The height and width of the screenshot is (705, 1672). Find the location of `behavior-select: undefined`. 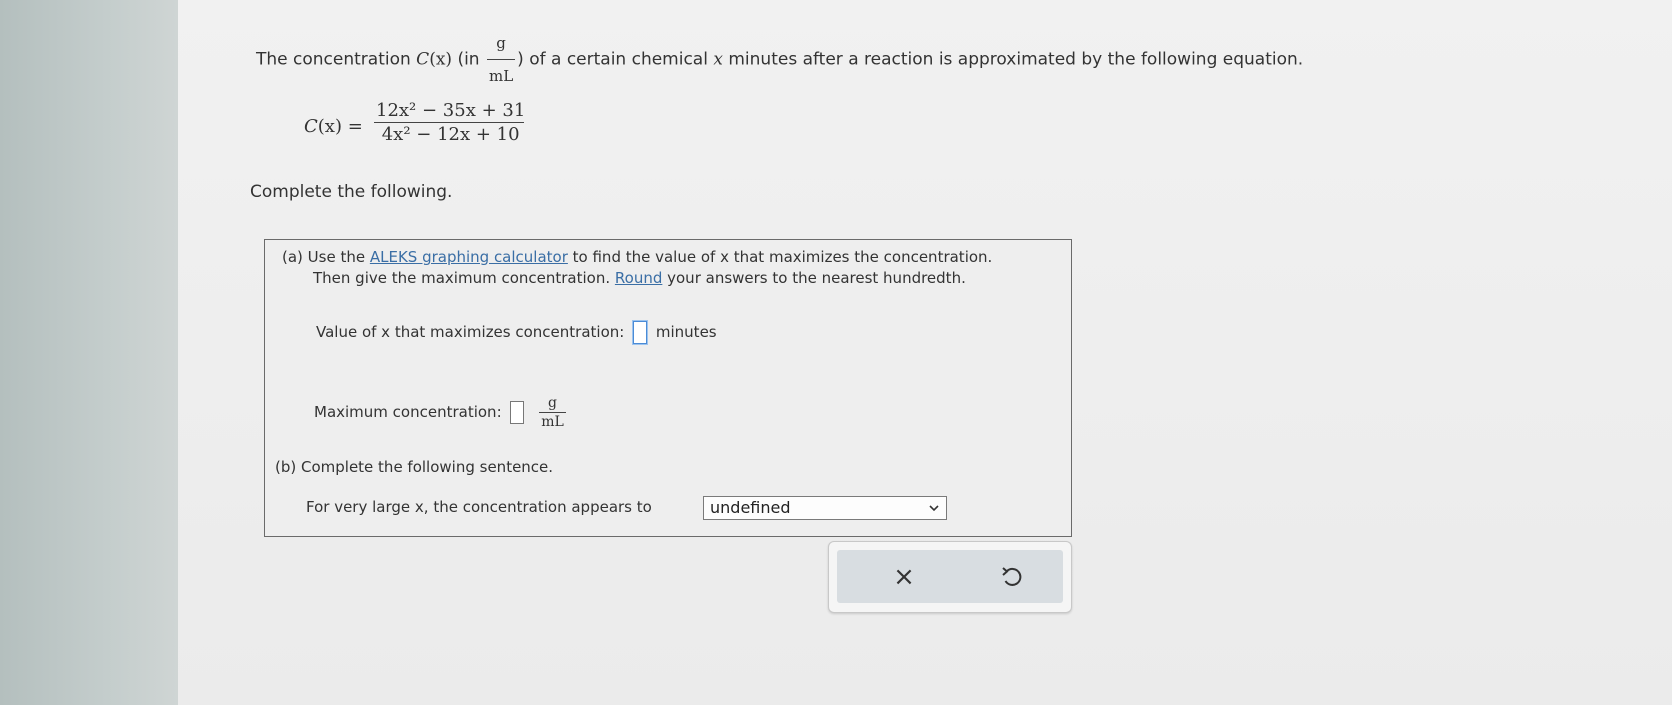

behavior-select: undefined is located at coordinates (825, 508).